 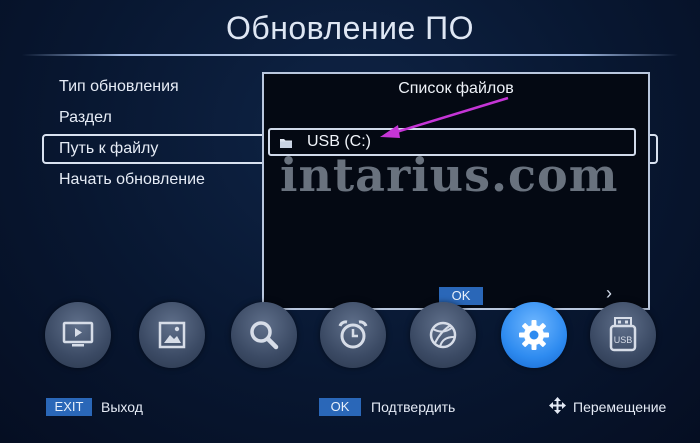 What do you see at coordinates (119, 86) in the screenshot?
I see `menu-item-label: Тип обновления` at bounding box center [119, 86].